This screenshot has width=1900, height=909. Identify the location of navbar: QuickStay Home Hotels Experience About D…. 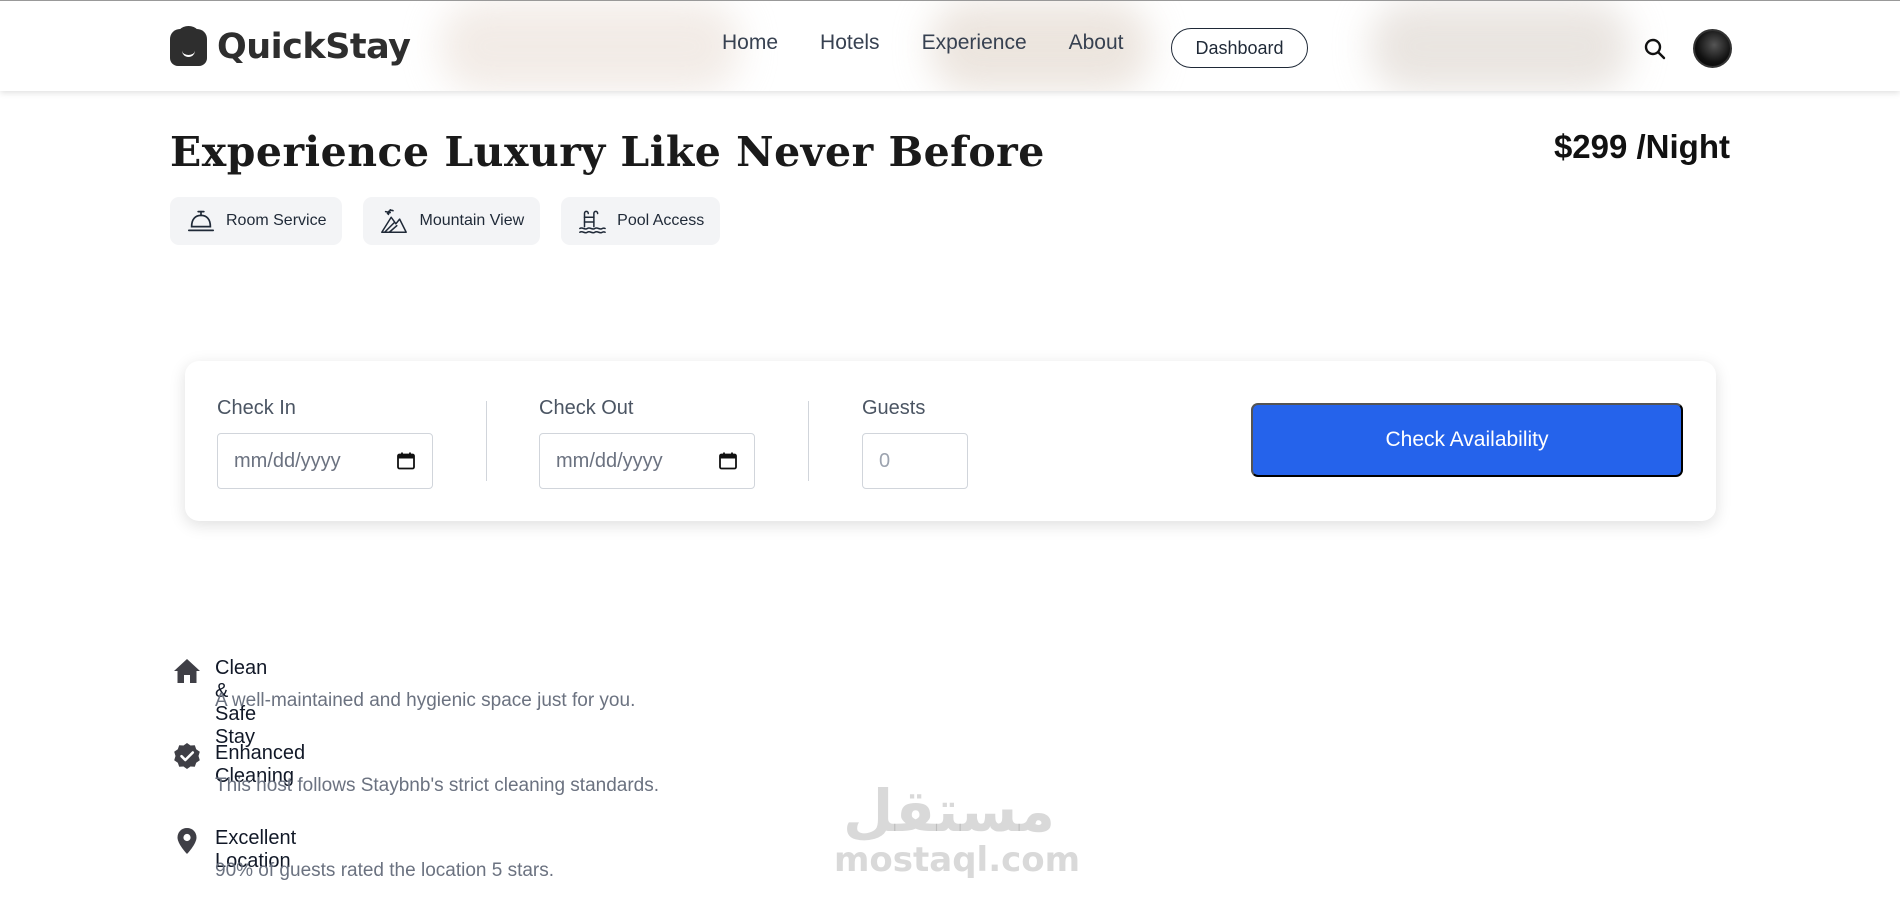
(950, 45).